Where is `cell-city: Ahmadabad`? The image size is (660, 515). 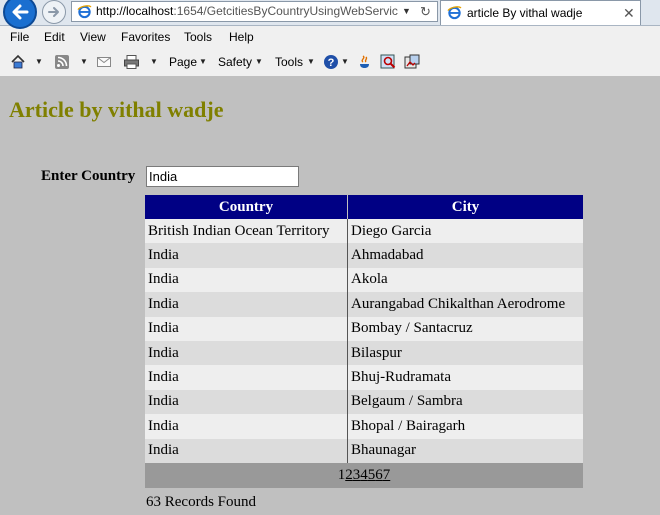 cell-city: Ahmadabad is located at coordinates (465, 255).